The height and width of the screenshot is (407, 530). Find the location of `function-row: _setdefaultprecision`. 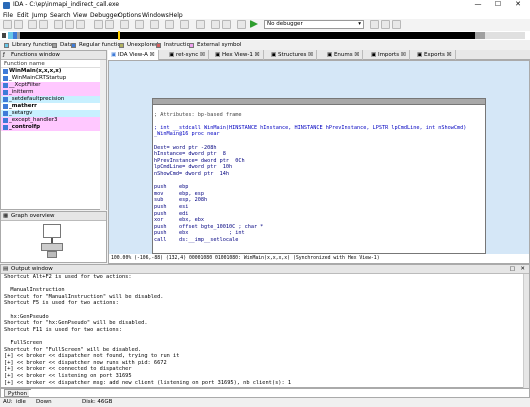

function-row: _setdefaultprecision is located at coordinates (53, 99).